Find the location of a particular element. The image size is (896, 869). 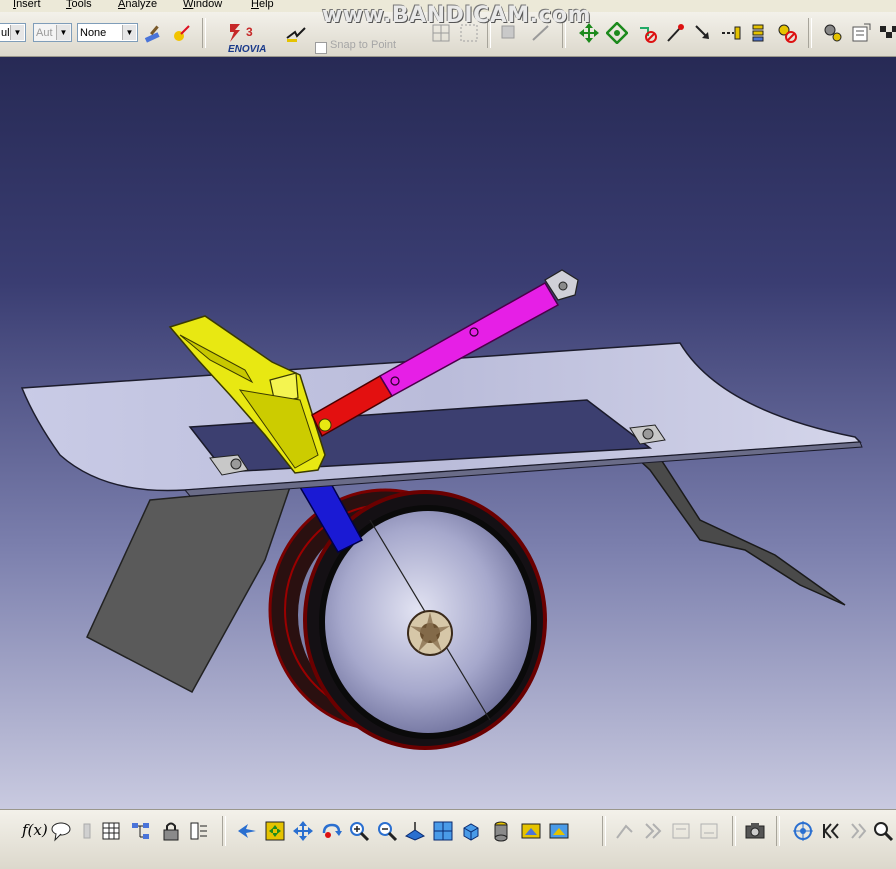

menu-window: Window is located at coordinates (202, 5).